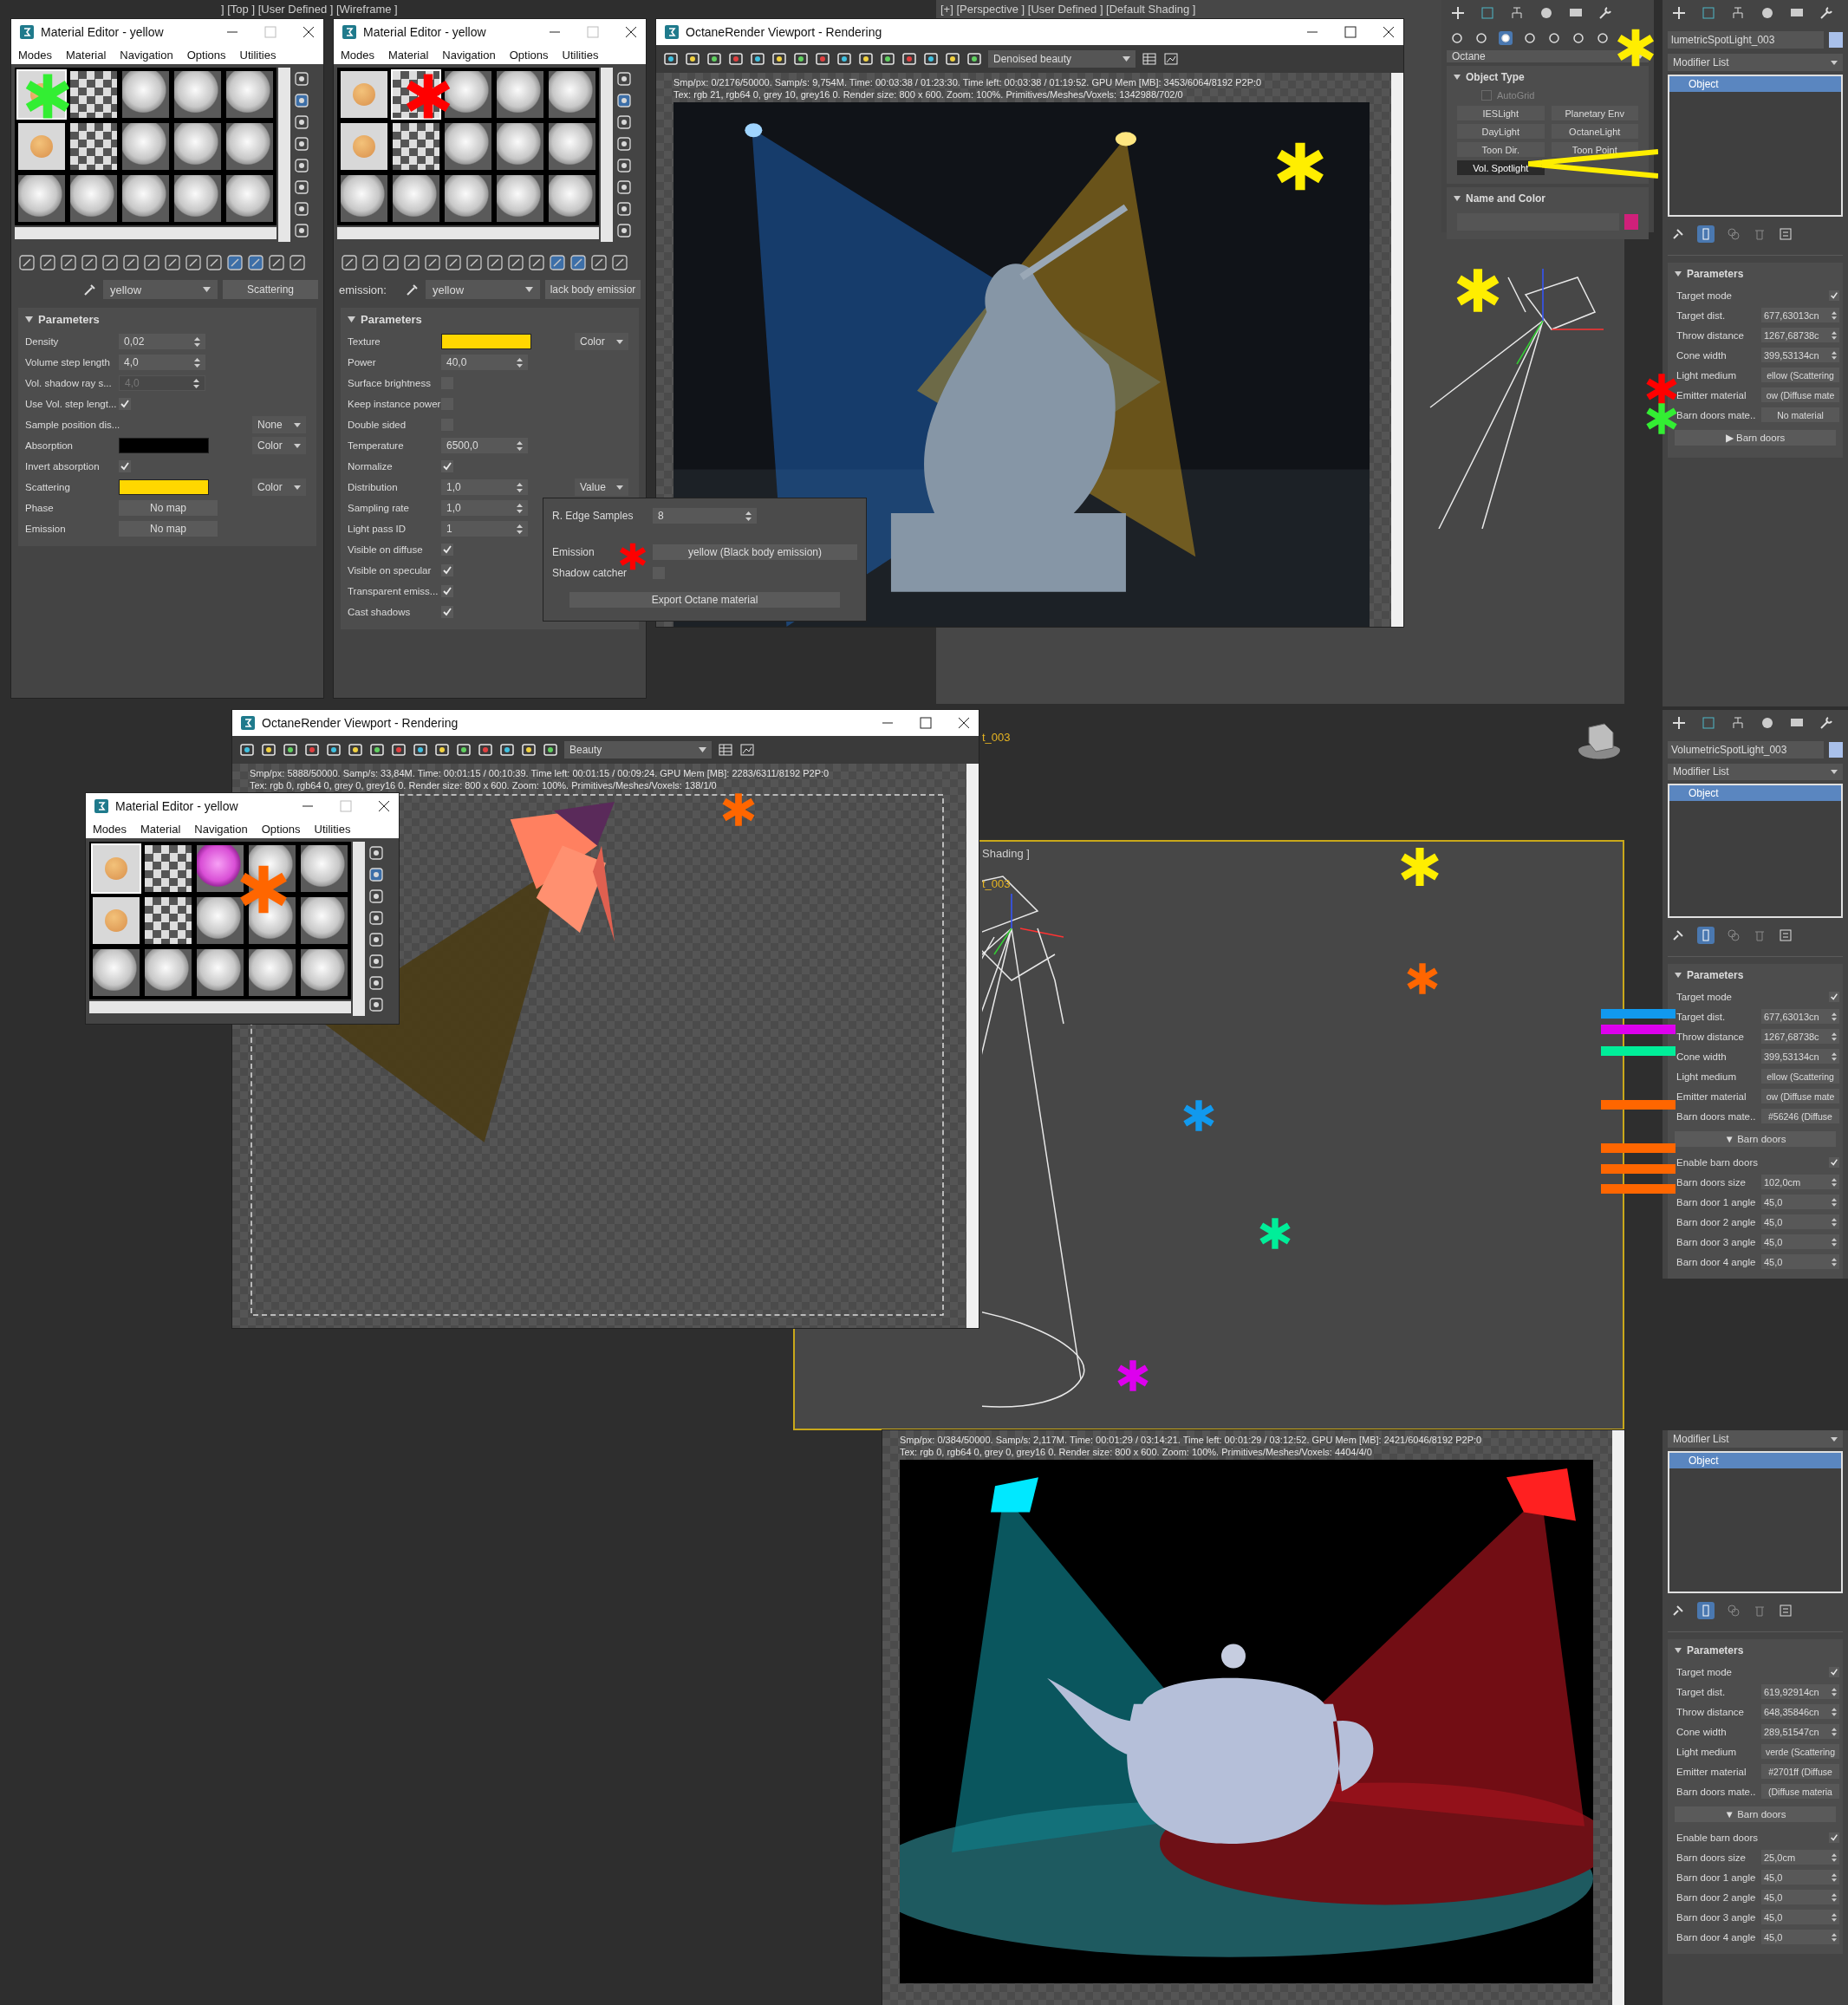 The height and width of the screenshot is (2005, 1848). I want to click on hierarchy-icon, so click(1738, 723).